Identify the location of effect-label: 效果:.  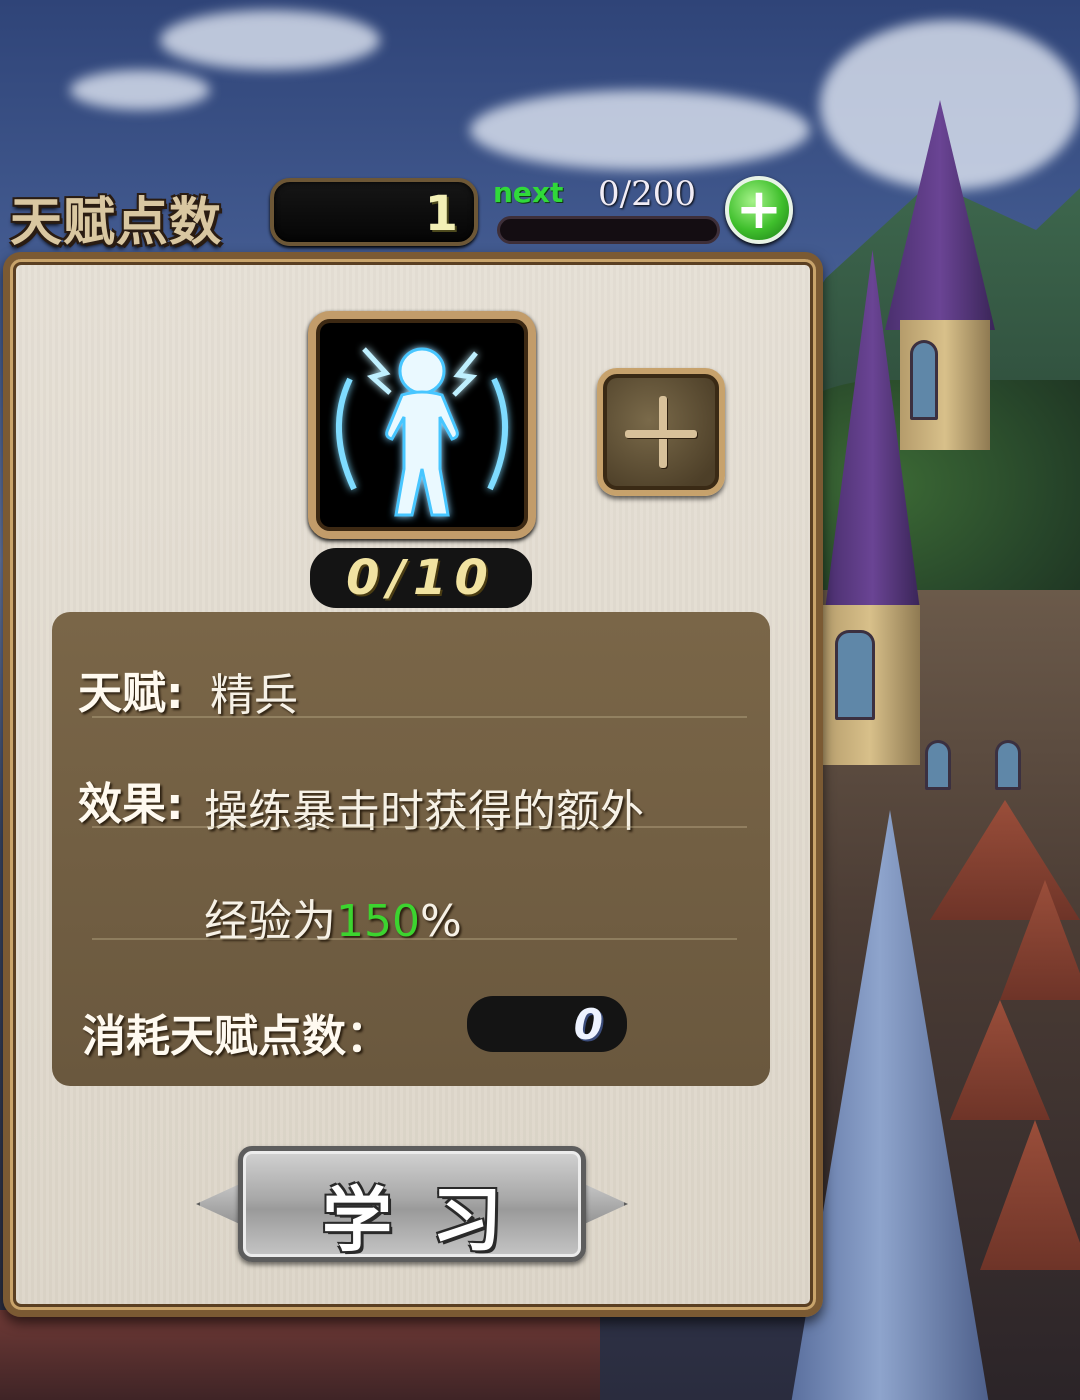
(131, 804).